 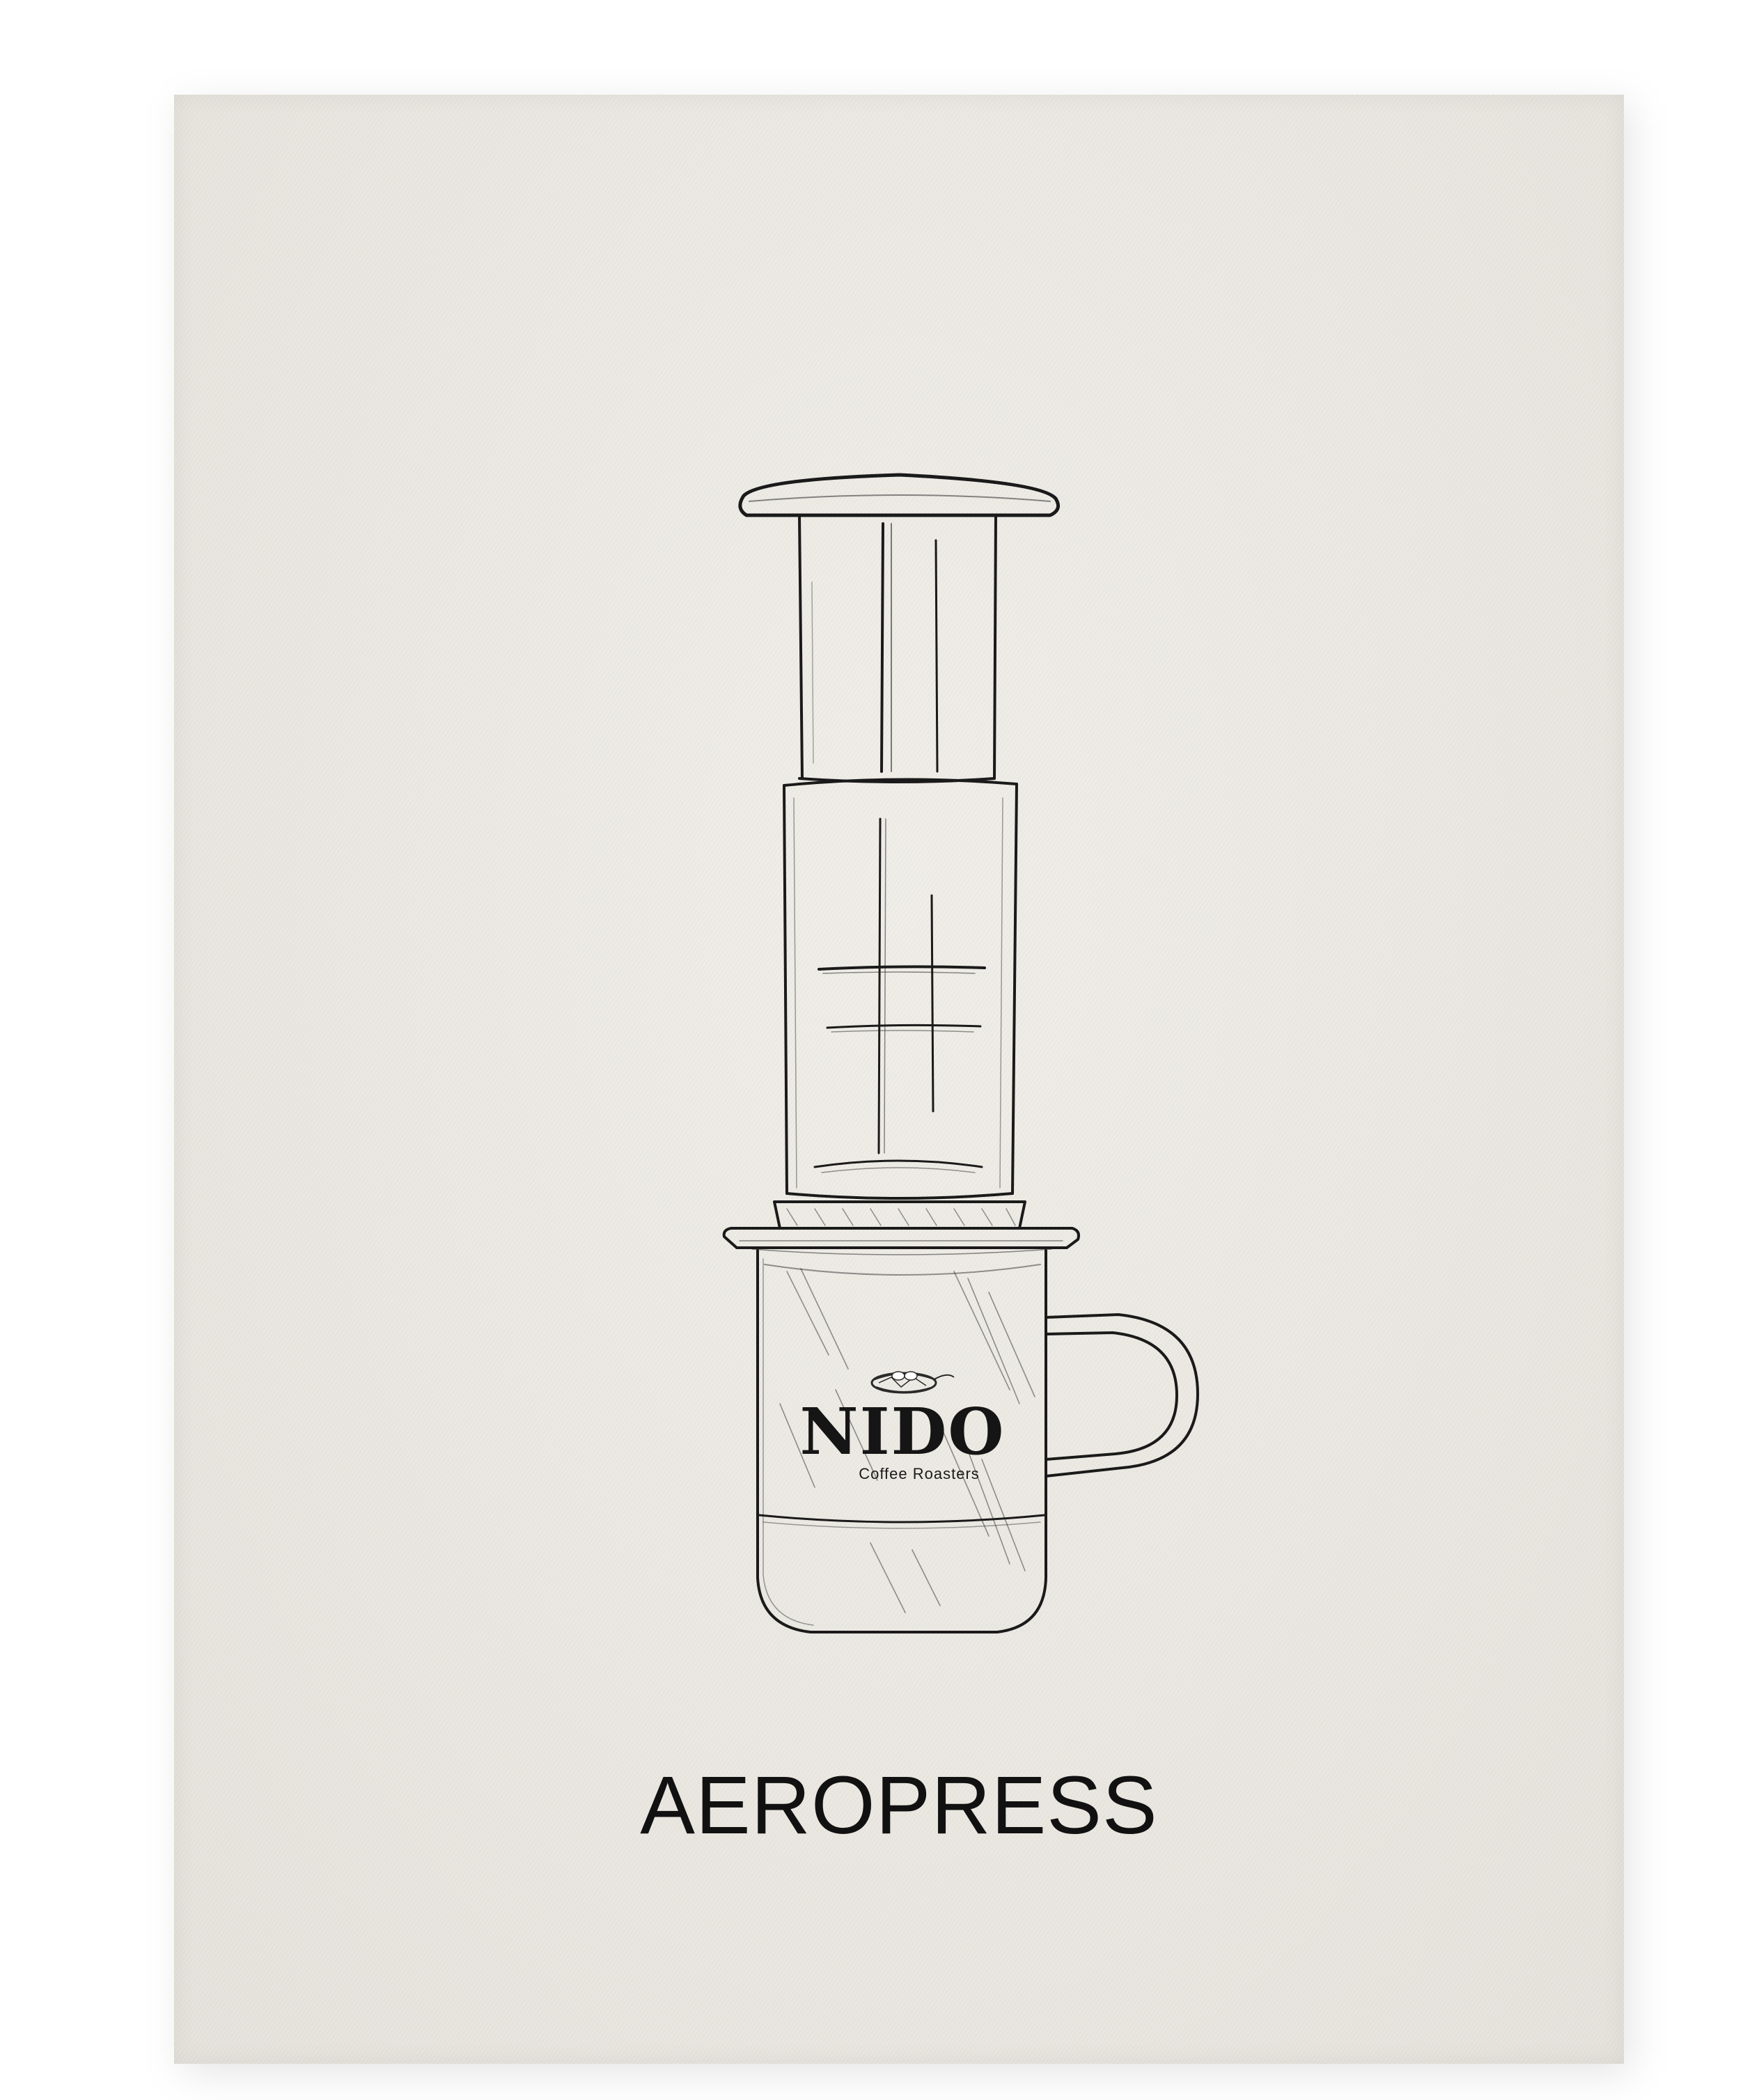 What do you see at coordinates (899, 1805) in the screenshot?
I see `product-title: AEROPRESS` at bounding box center [899, 1805].